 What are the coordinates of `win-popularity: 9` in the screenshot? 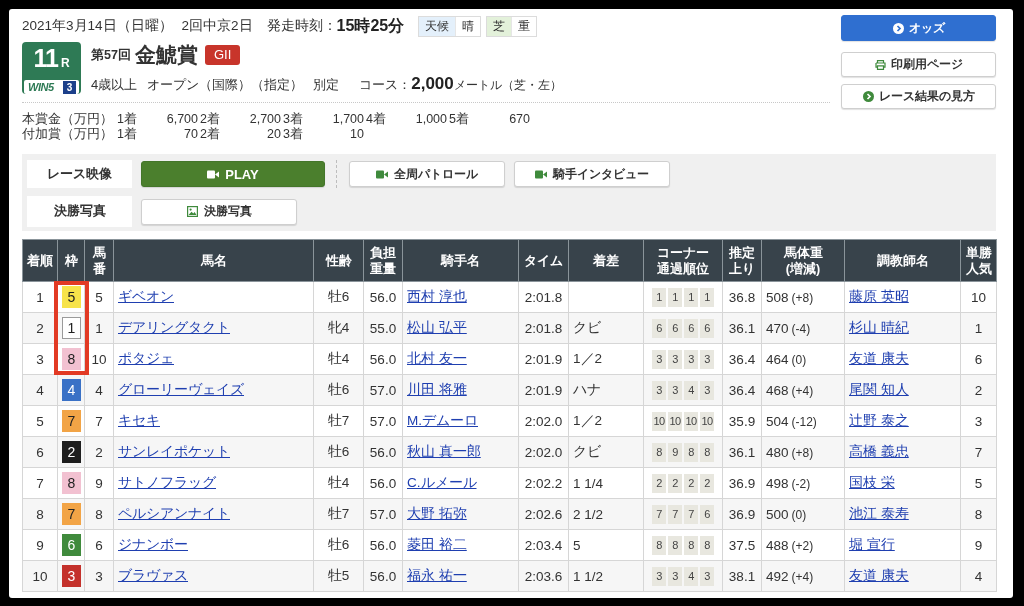 It's located at (978, 545).